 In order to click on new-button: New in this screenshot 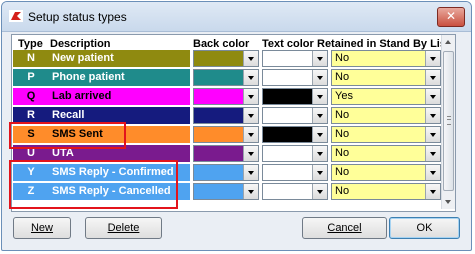, I will do `click(42, 228)`.